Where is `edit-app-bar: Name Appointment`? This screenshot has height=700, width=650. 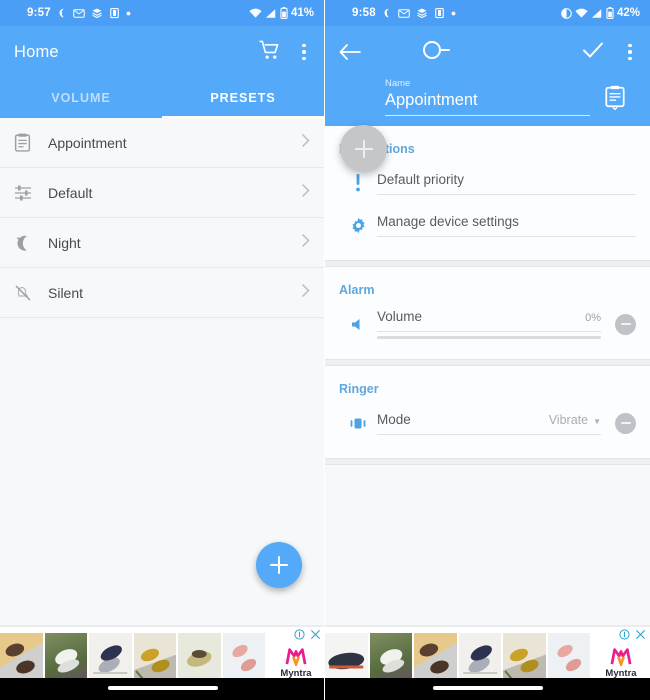
edit-app-bar: Name Appointment is located at coordinates (487, 76).